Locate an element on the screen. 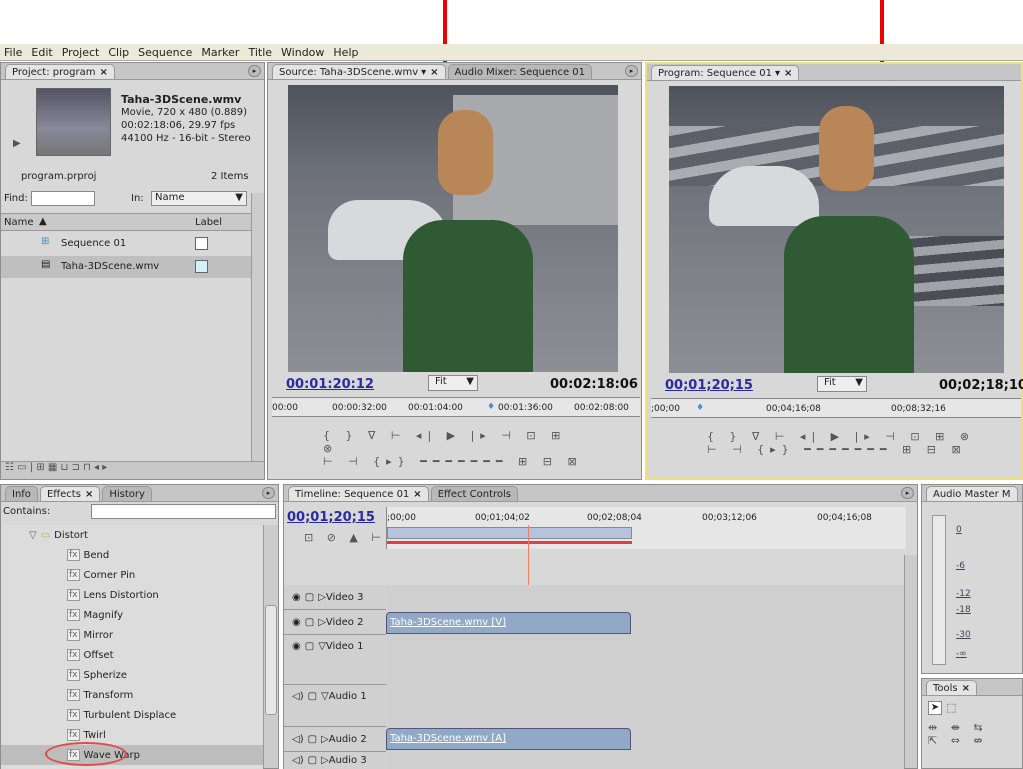  timeline-tool-buttons: ⊡ ⊘ ▲ ⊢ is located at coordinates (345, 537).